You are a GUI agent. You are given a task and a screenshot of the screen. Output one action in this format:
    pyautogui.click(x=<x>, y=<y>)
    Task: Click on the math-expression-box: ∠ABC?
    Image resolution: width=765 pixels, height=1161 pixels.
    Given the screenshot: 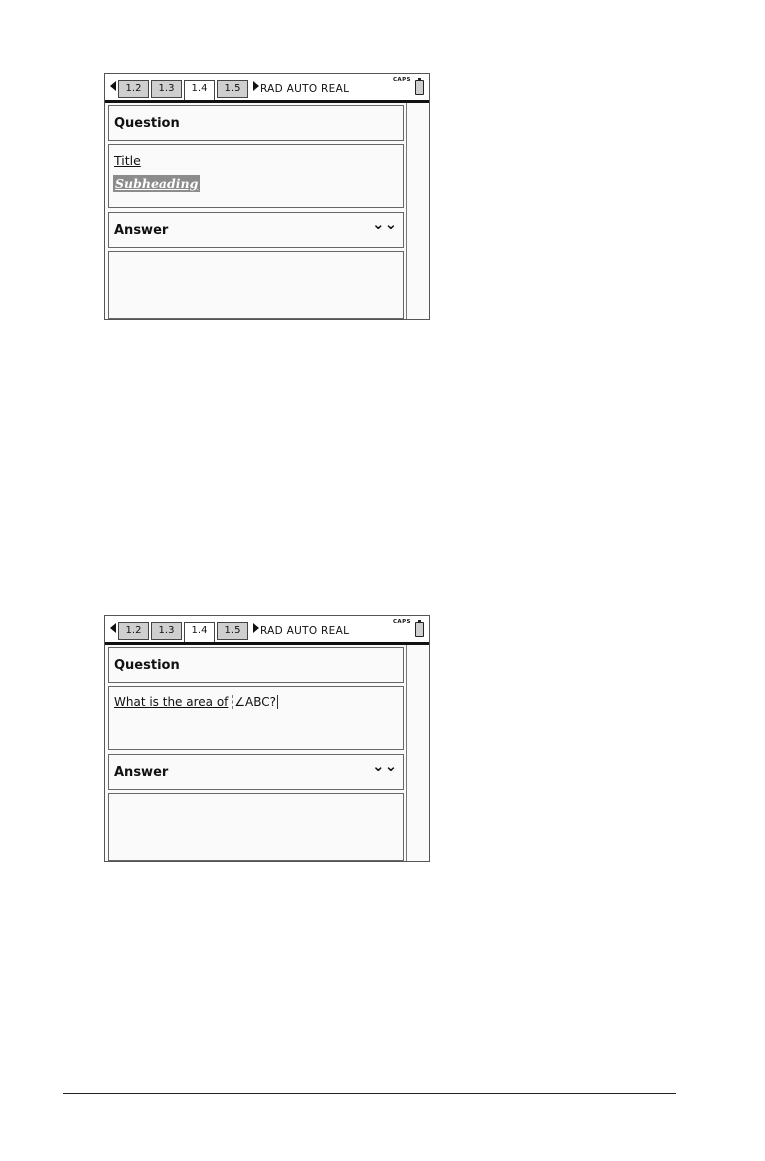 What is the action you would take?
    pyautogui.click(x=255, y=702)
    